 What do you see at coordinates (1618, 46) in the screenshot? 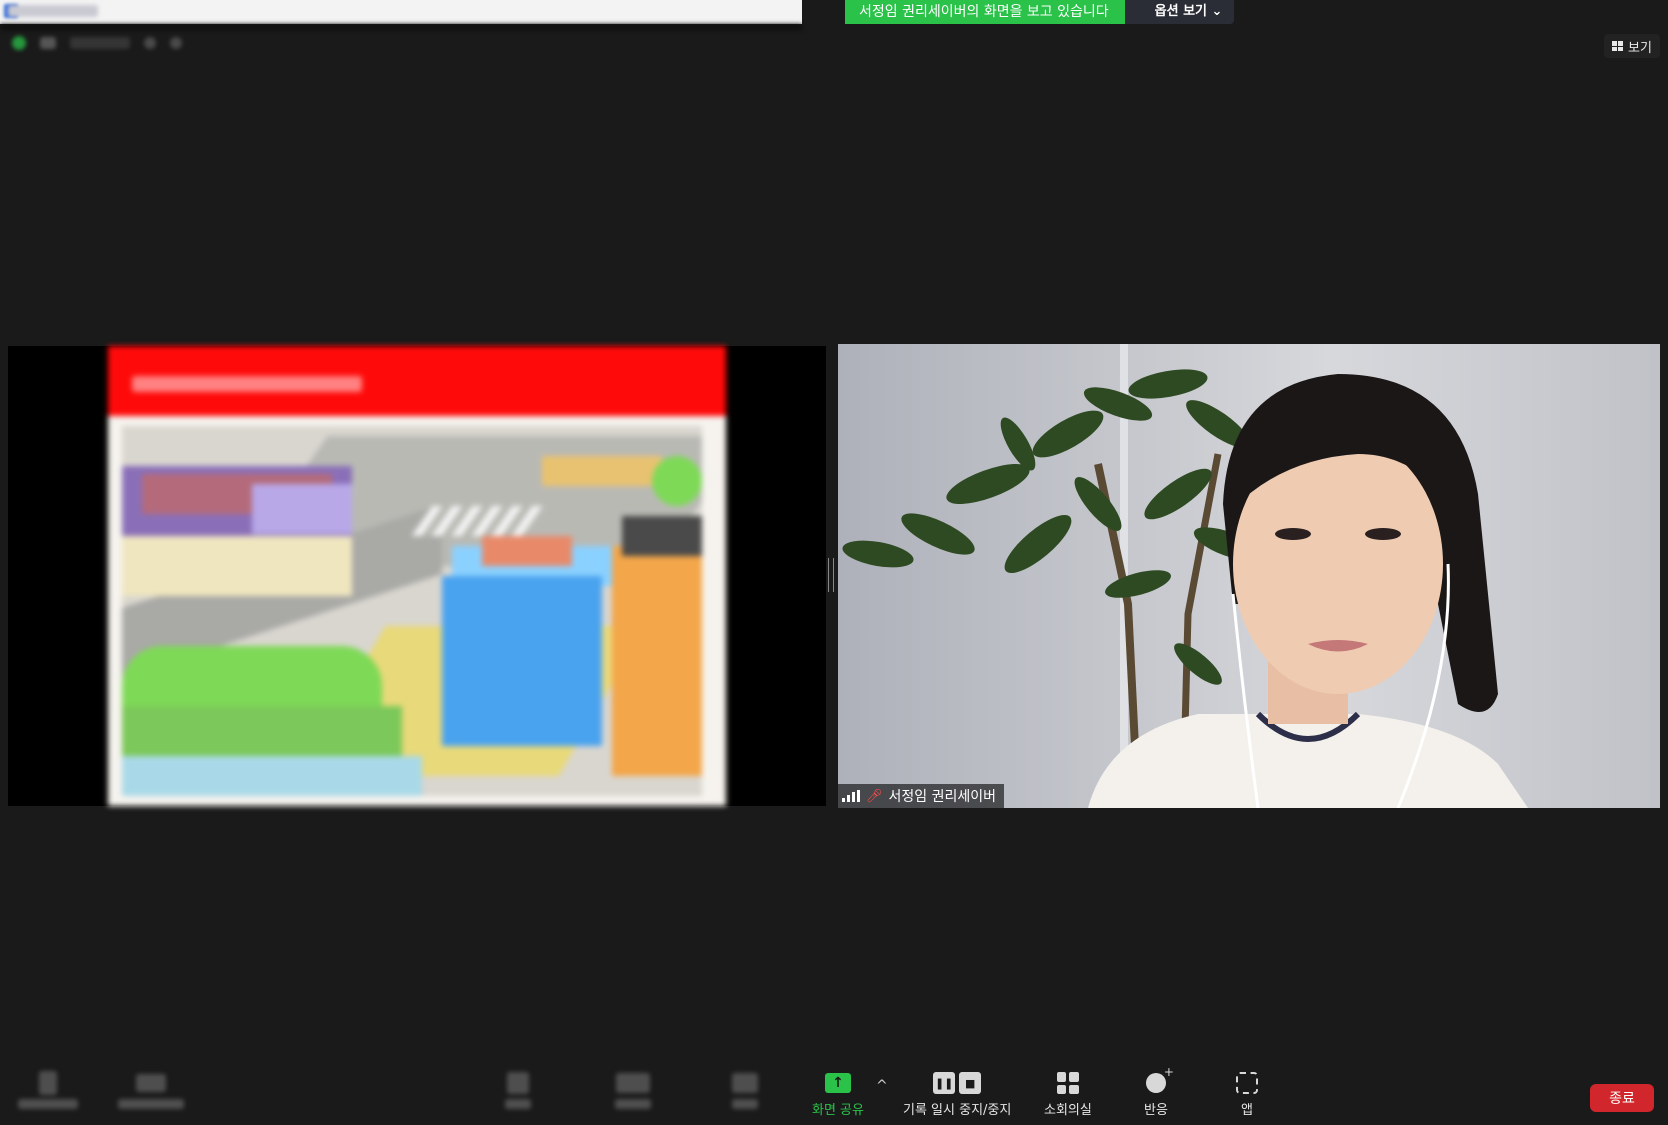
I see `grid-icon` at bounding box center [1618, 46].